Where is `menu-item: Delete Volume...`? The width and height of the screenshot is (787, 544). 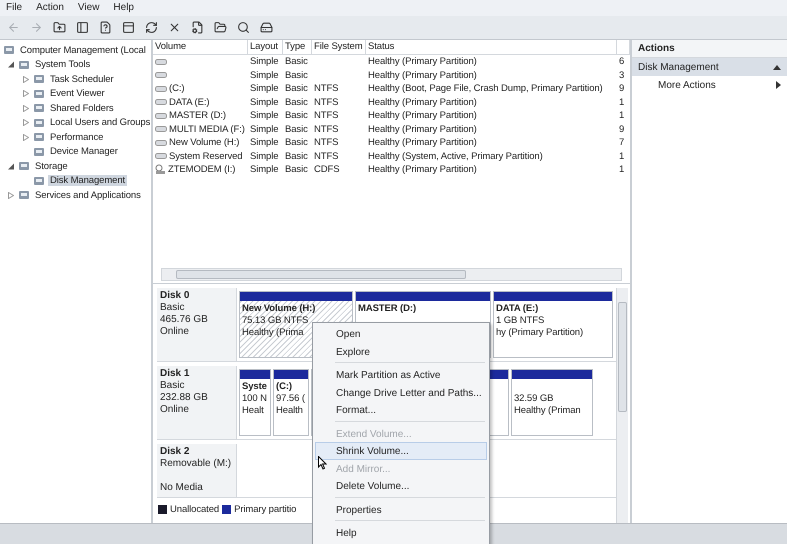
menu-item: Delete Volume... is located at coordinates (401, 485).